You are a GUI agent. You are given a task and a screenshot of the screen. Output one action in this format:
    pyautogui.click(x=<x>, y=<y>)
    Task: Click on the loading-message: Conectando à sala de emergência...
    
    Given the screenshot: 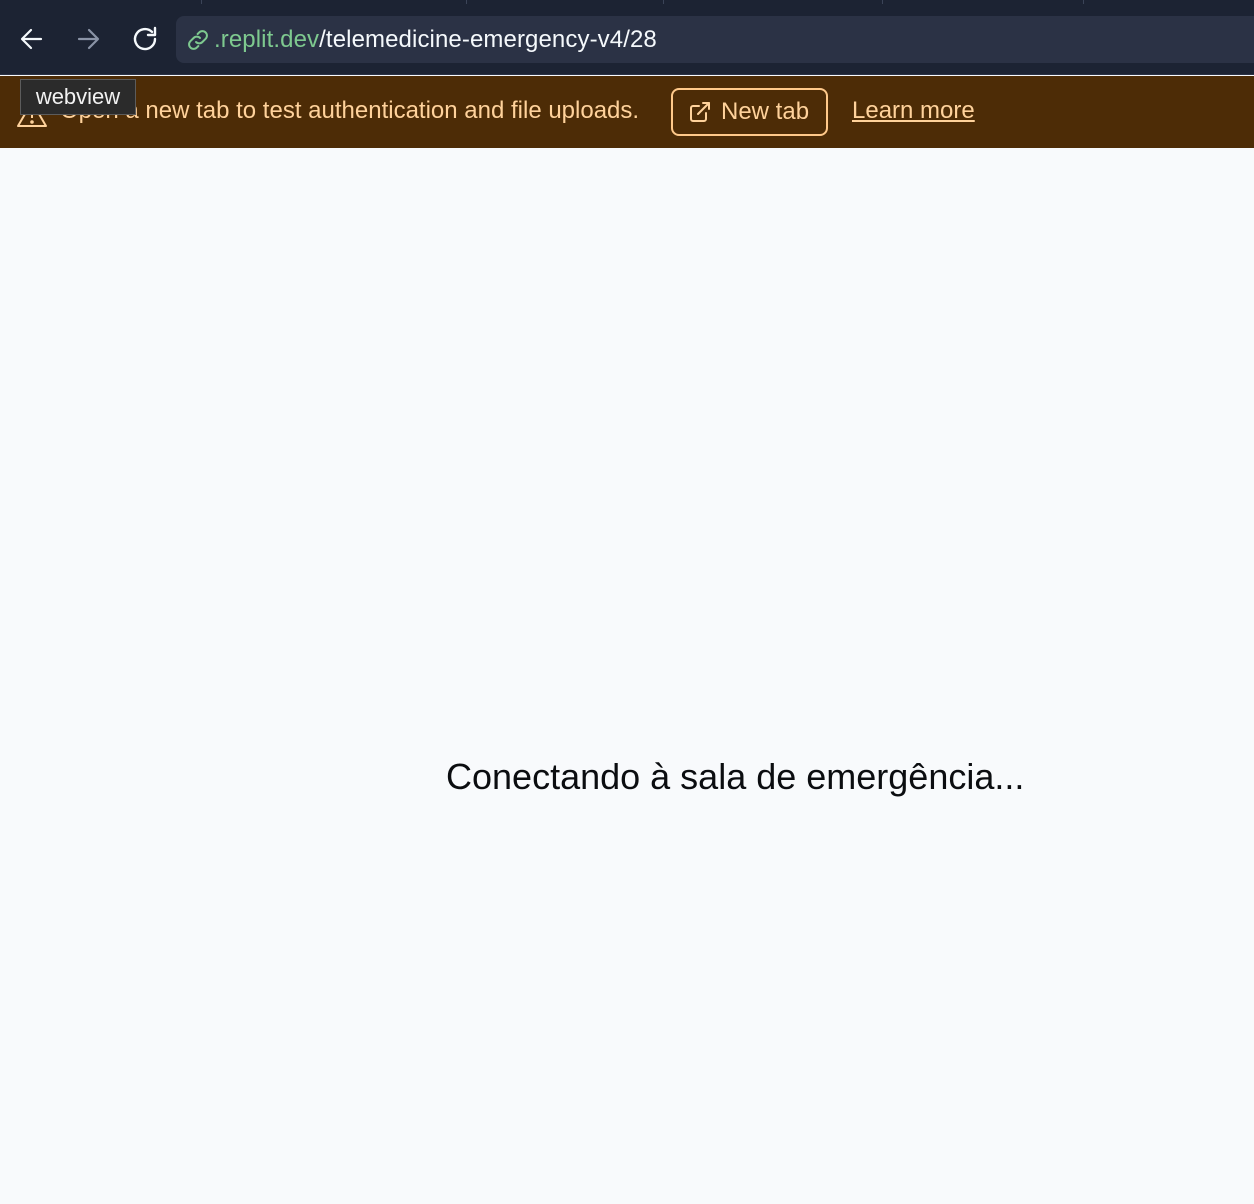 What is the action you would take?
    pyautogui.click(x=735, y=776)
    